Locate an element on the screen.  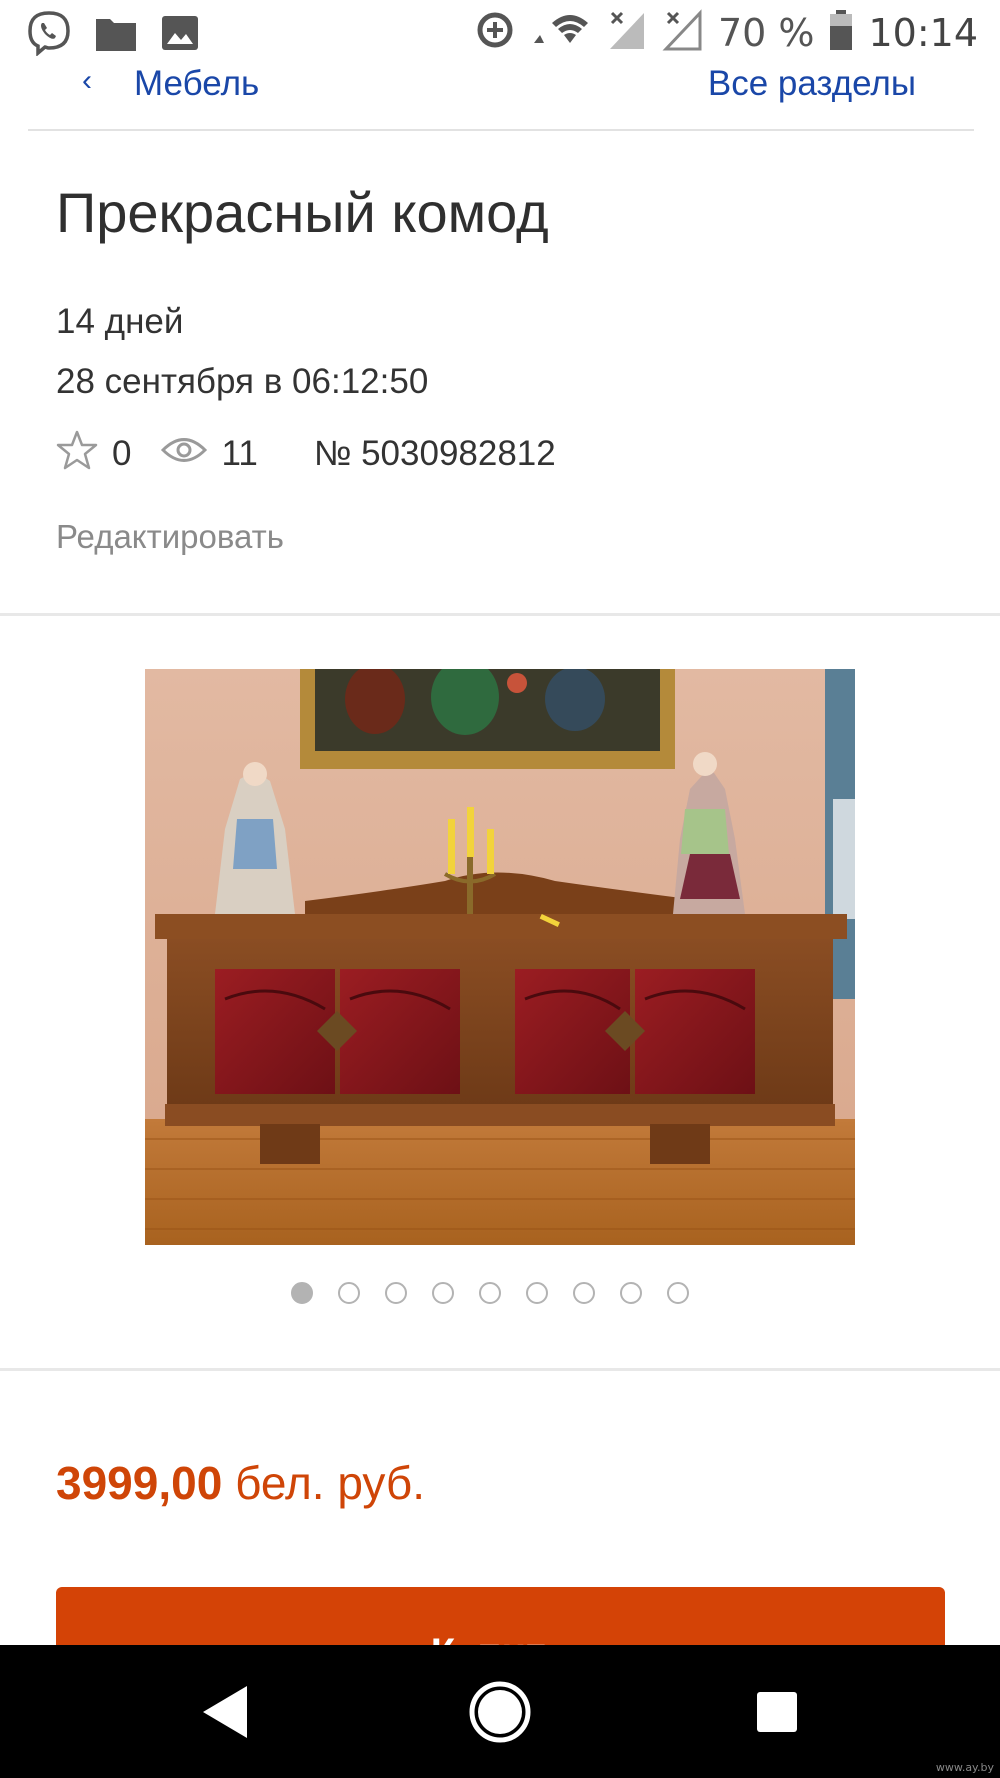
signal-icon is located at coordinates (627, 32).